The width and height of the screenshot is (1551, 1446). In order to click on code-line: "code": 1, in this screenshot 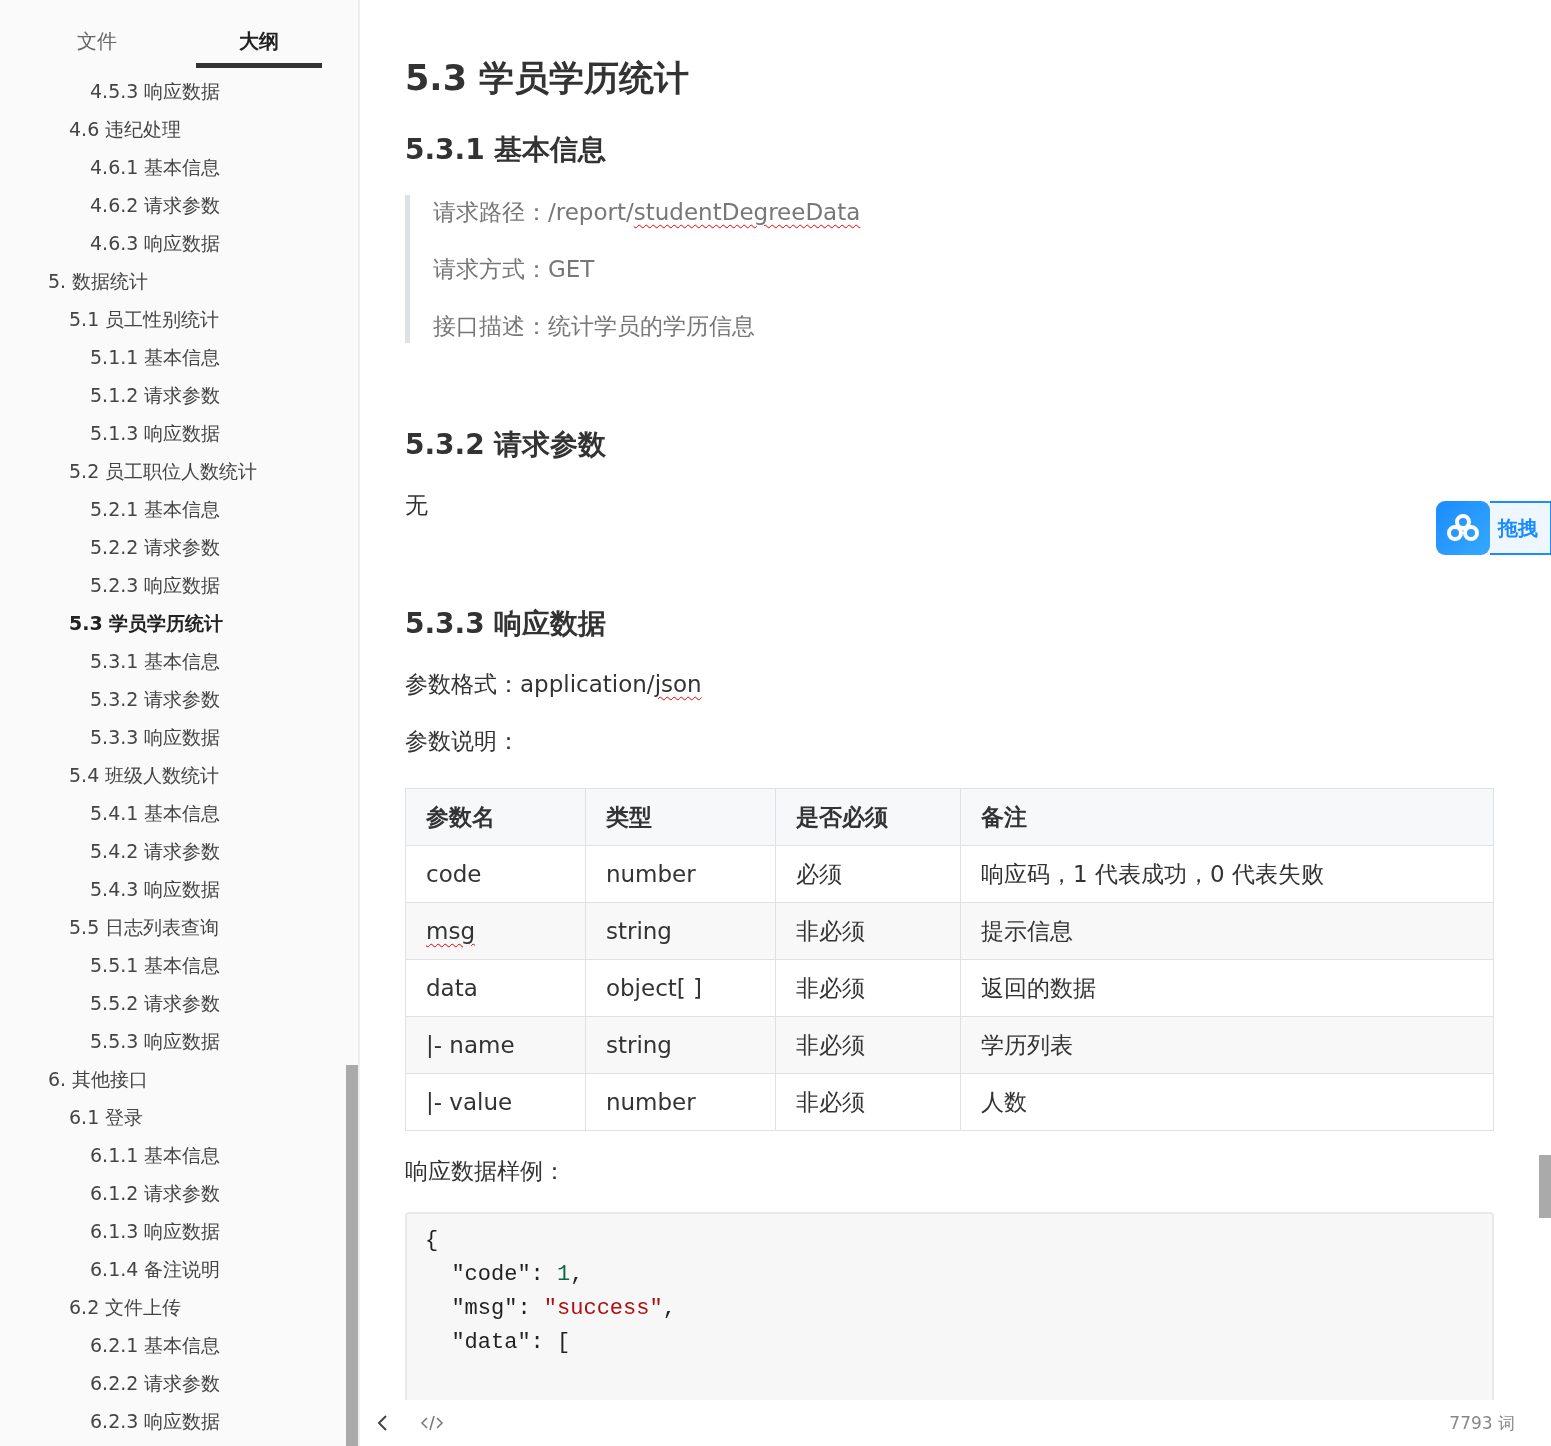, I will do `click(517, 1275)`.